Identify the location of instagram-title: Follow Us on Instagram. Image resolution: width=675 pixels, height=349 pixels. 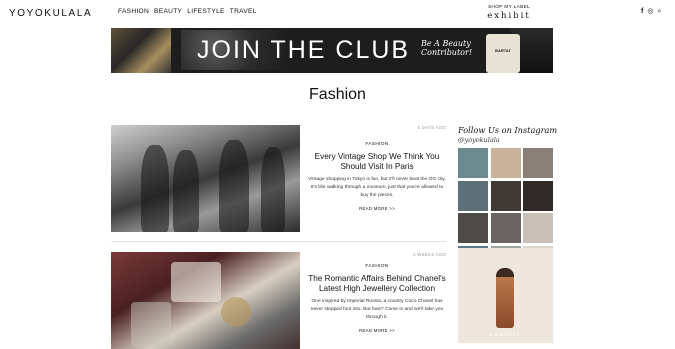
(508, 130).